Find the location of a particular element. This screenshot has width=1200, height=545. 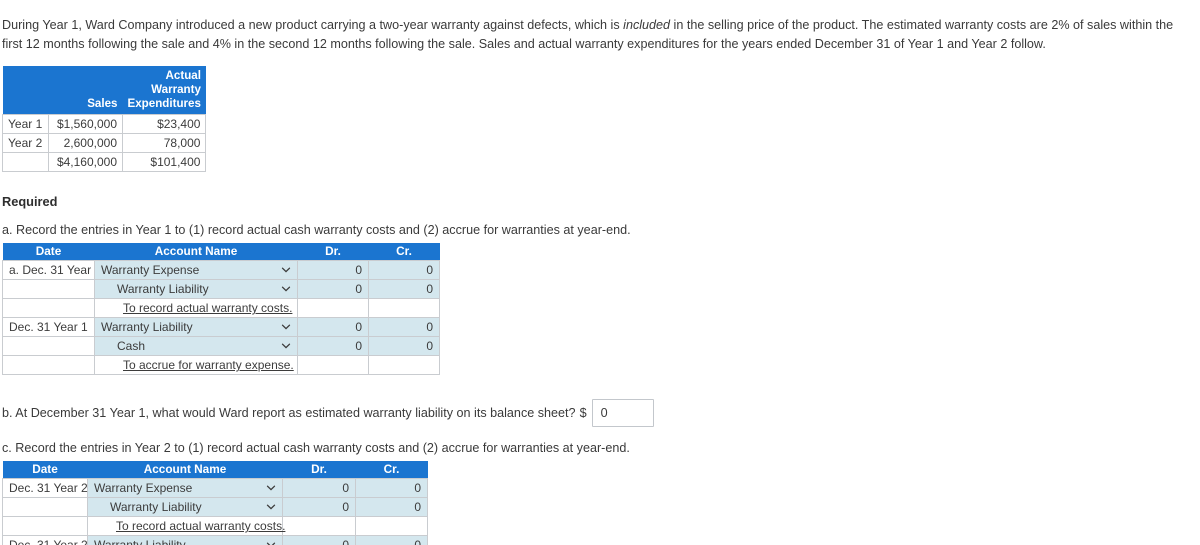

sales-row-label: Year 1 is located at coordinates (25, 124).